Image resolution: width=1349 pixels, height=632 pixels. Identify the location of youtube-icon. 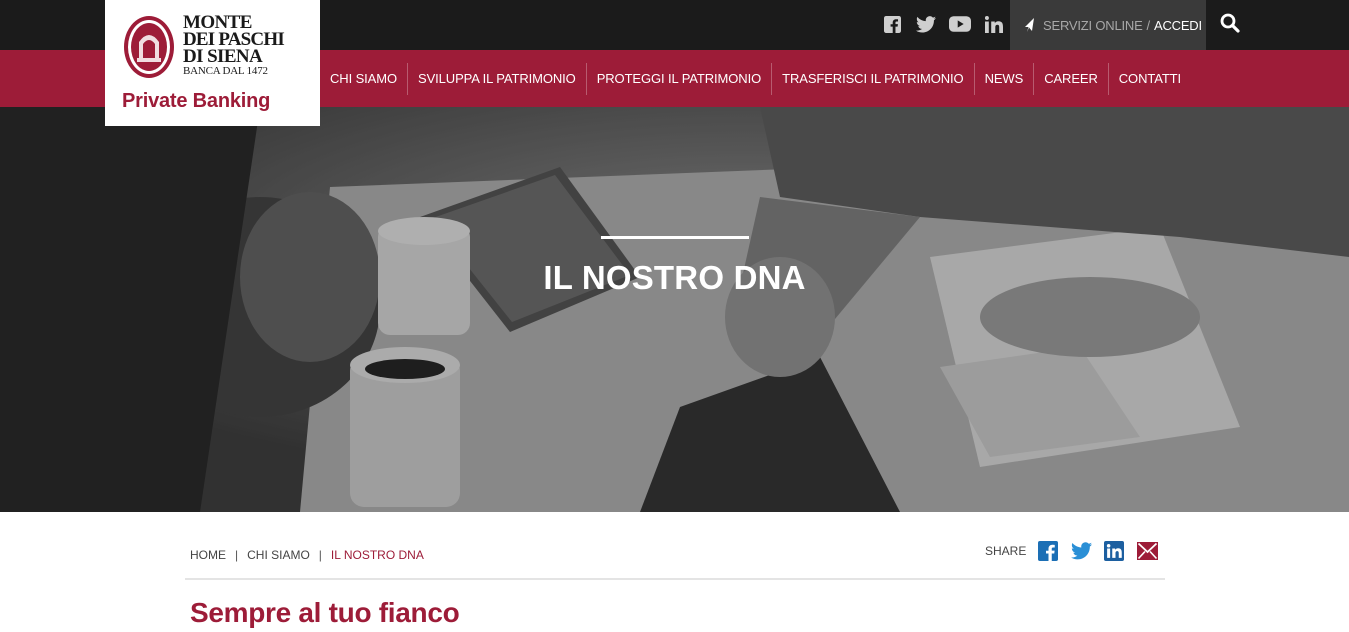
(960, 24).